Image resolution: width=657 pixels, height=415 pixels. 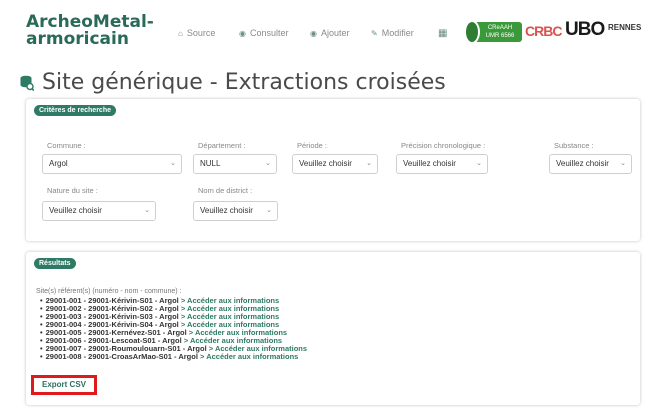 What do you see at coordinates (235, 164) in the screenshot?
I see `departement-select: NULL ⌄` at bounding box center [235, 164].